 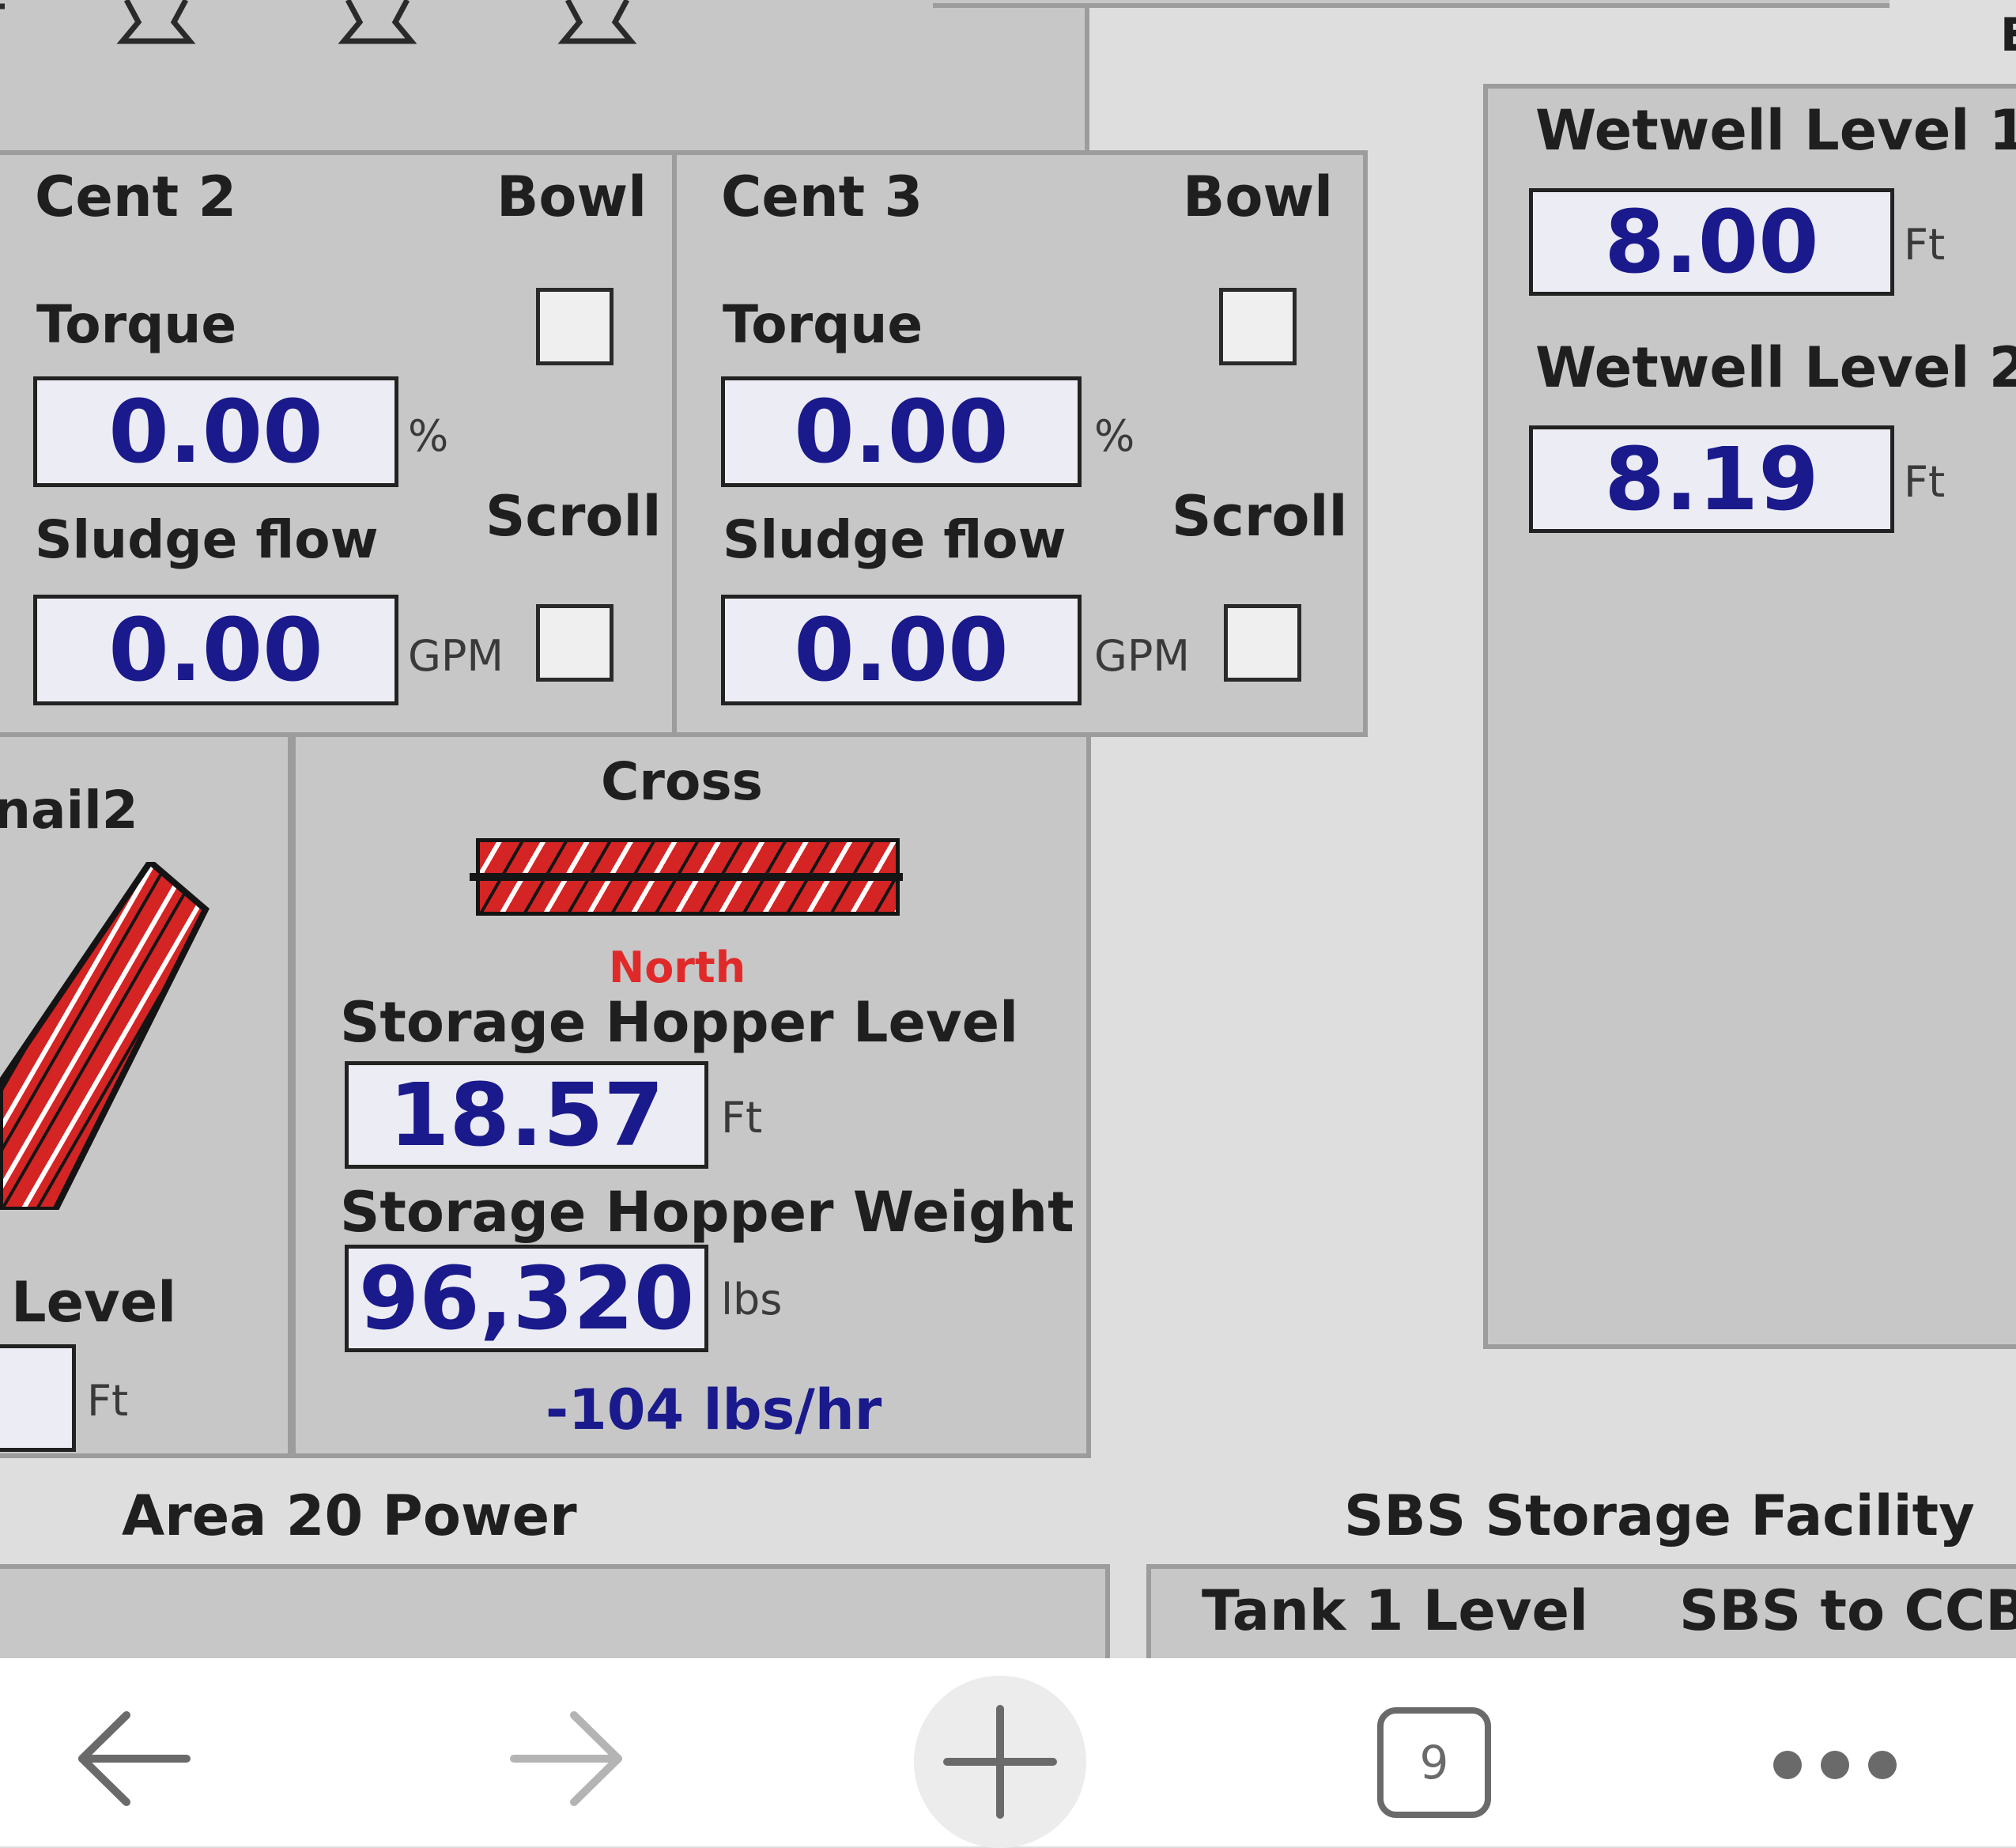 I want to click on wetwell-level1-label: Wetwell Level 1, so click(x=1775, y=130).